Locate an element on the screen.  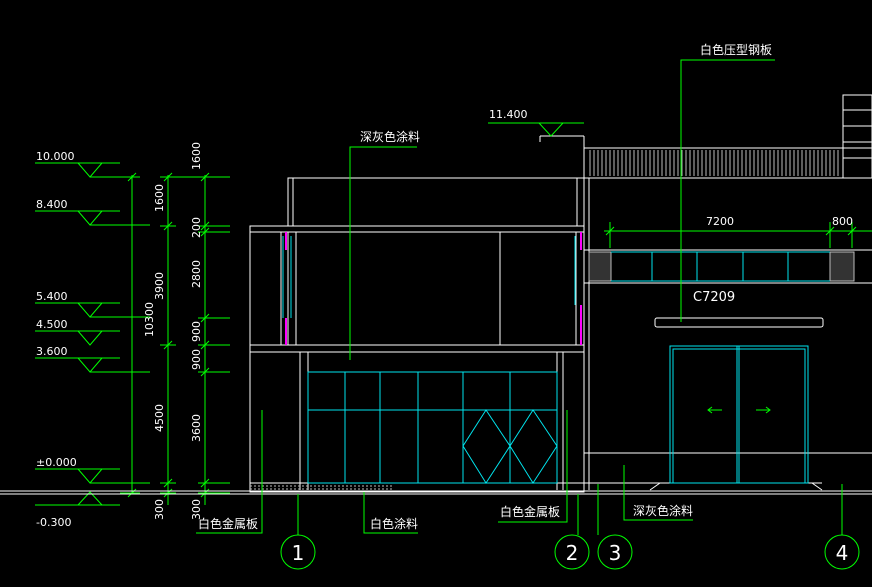
elevation-markers is located at coordinates (92, 334).